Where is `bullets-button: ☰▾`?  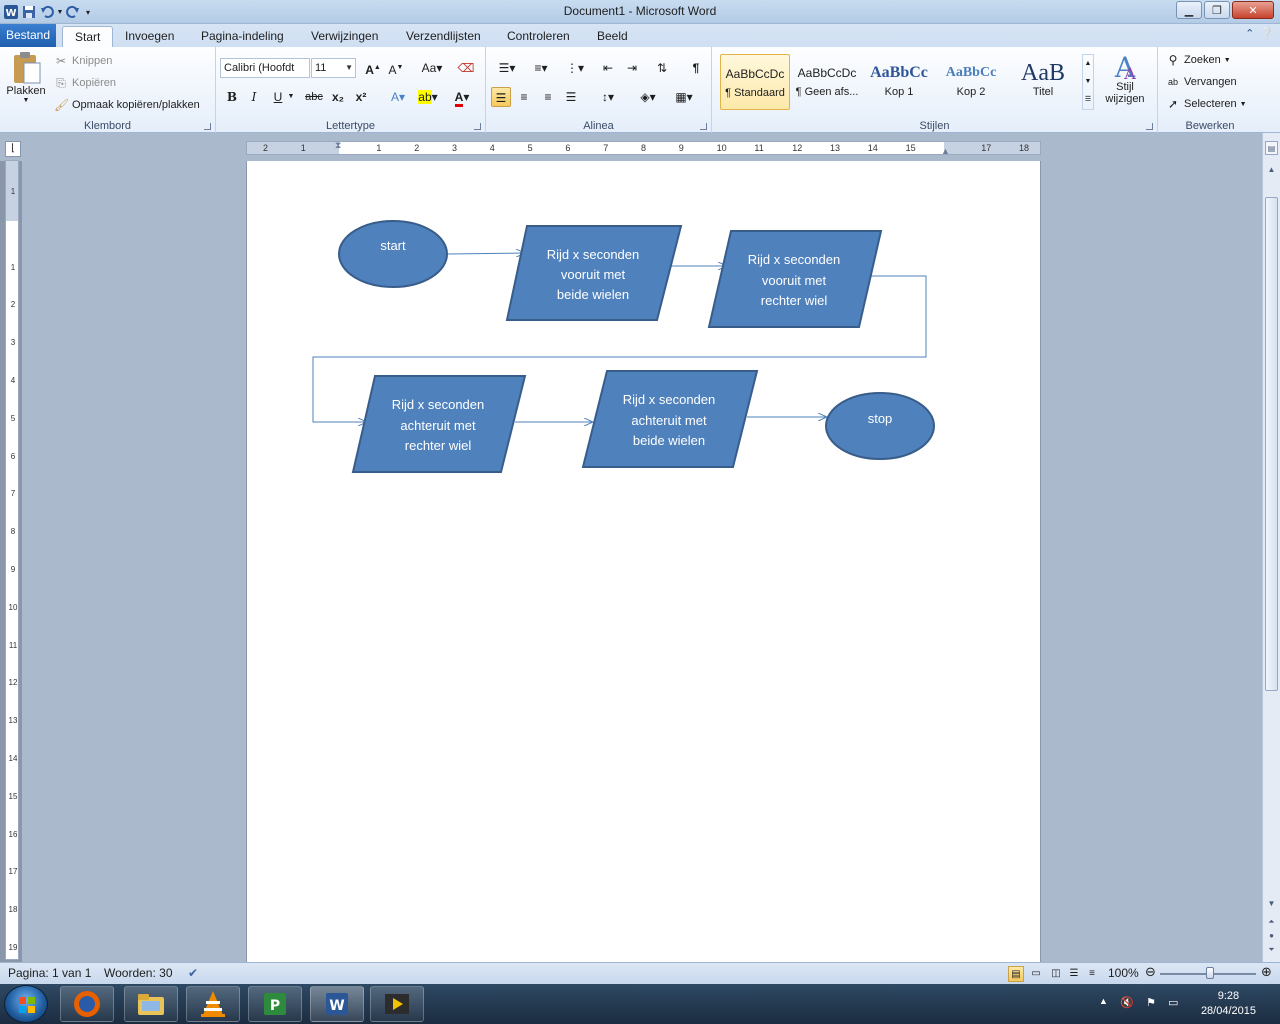 bullets-button: ☰▾ is located at coordinates (507, 68).